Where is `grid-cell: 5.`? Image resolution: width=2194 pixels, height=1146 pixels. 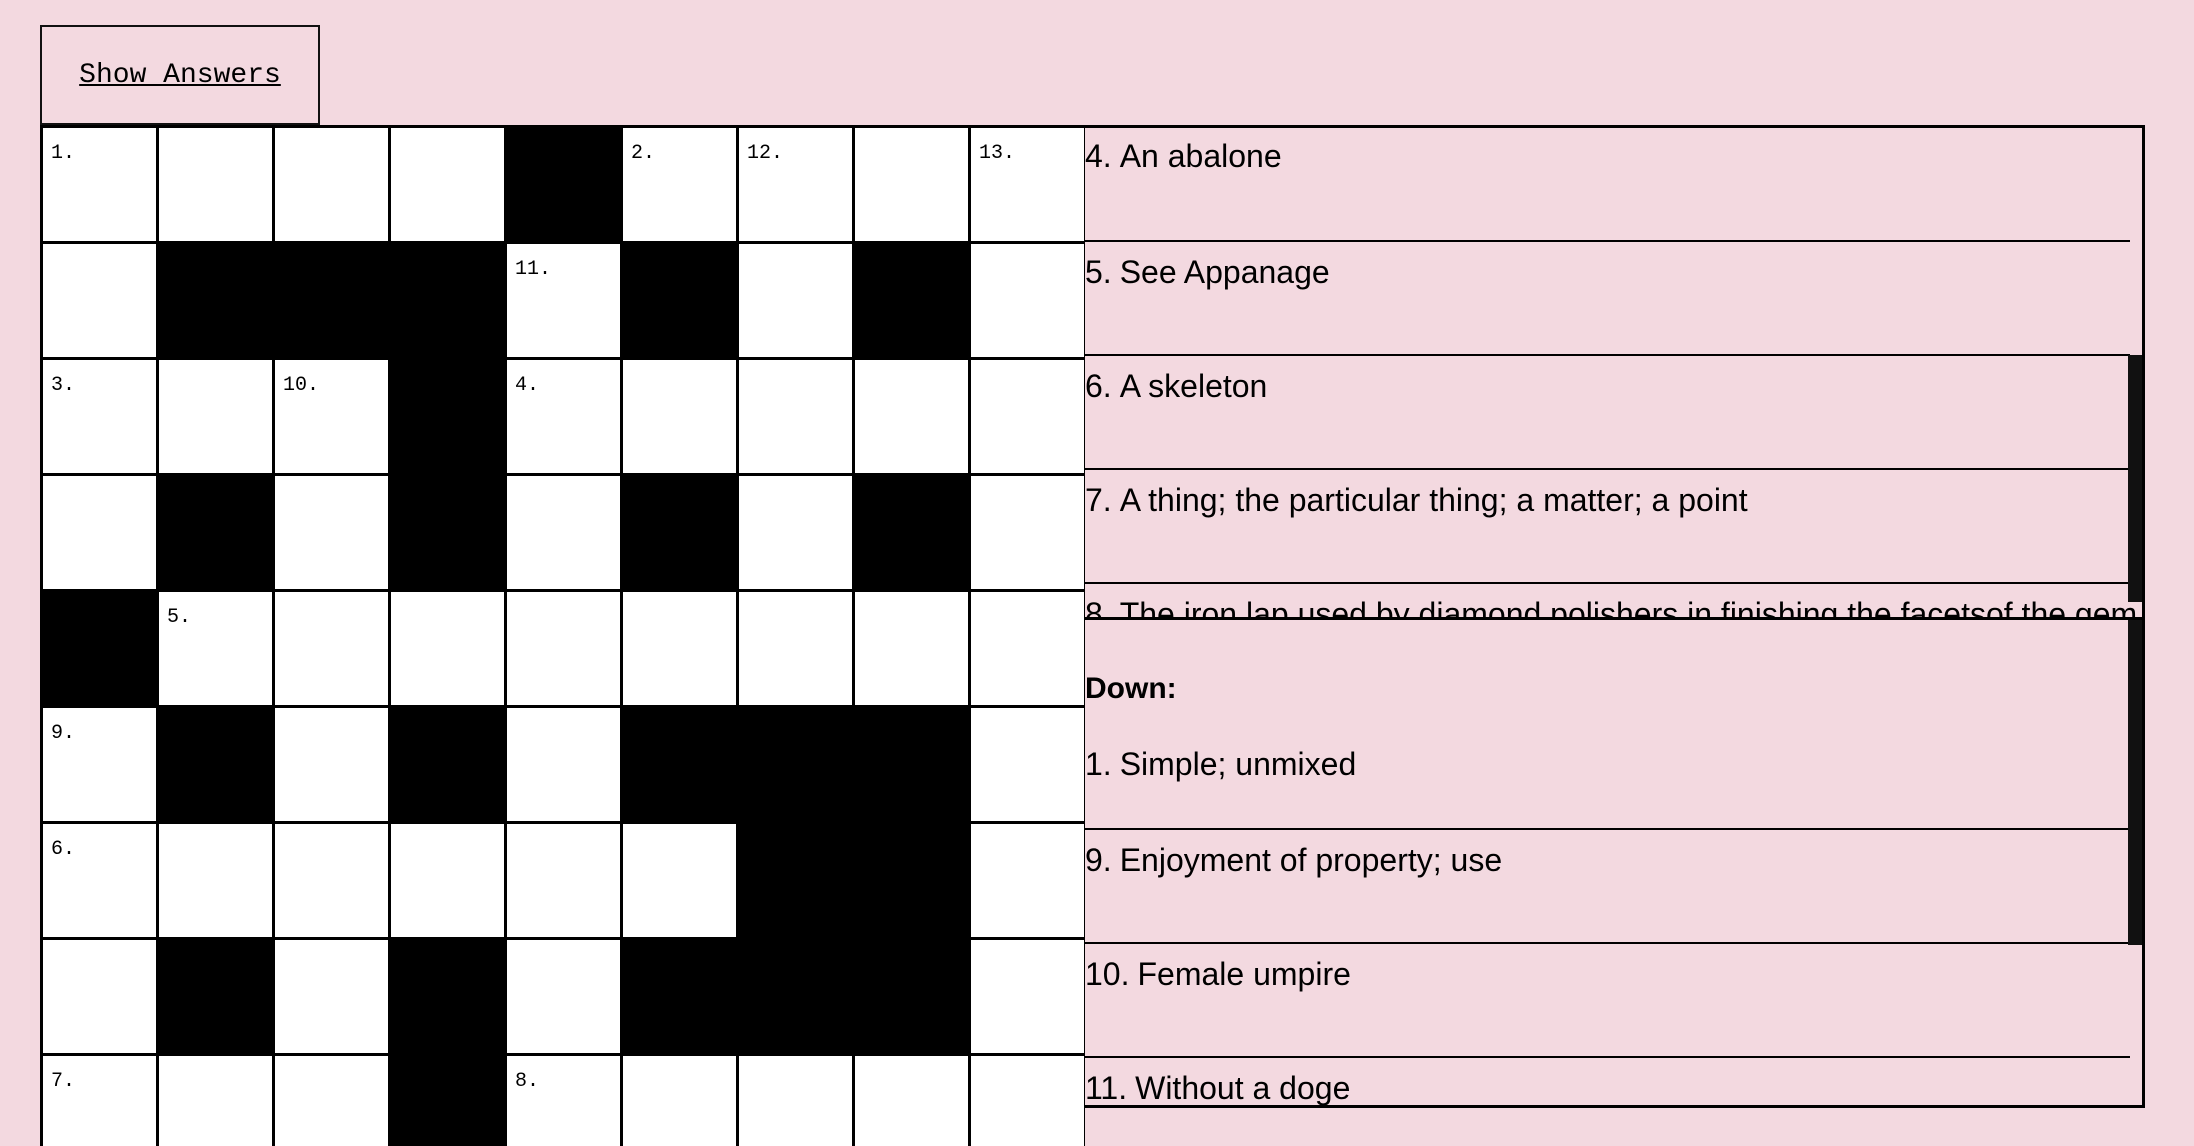
grid-cell: 5. is located at coordinates (217, 650).